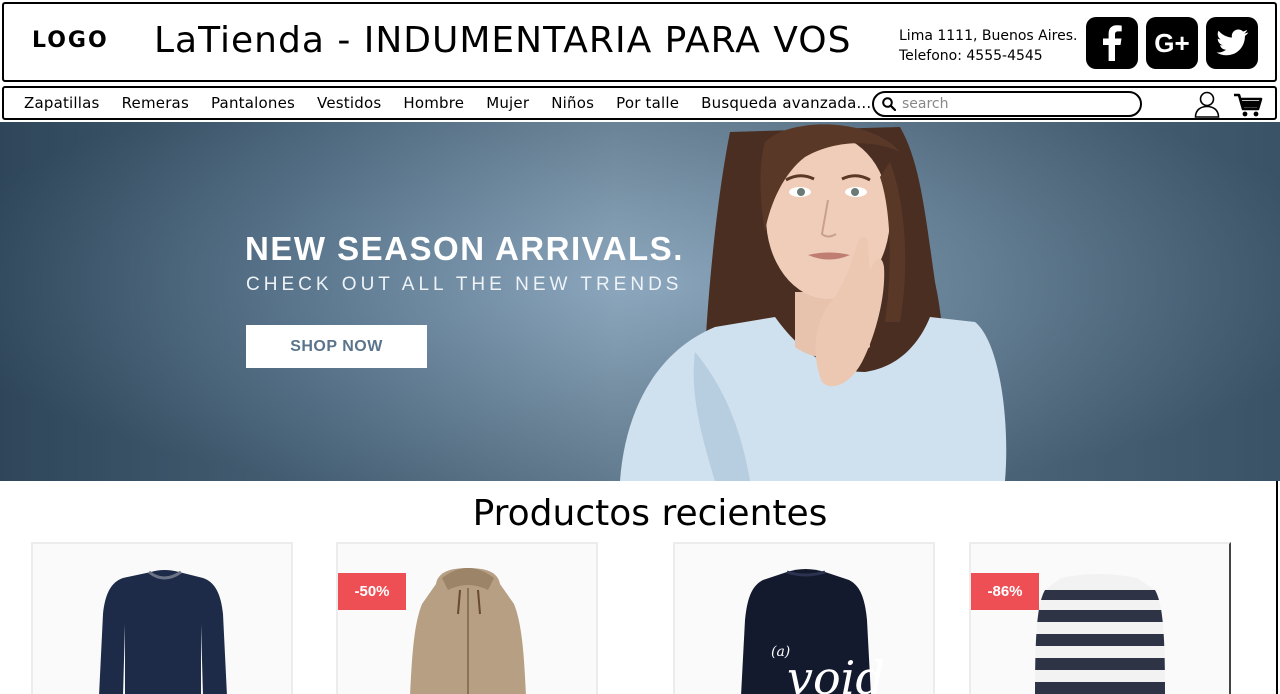 This screenshot has height=694, width=1280. I want to click on product-card: (a) void, so click(804, 618).